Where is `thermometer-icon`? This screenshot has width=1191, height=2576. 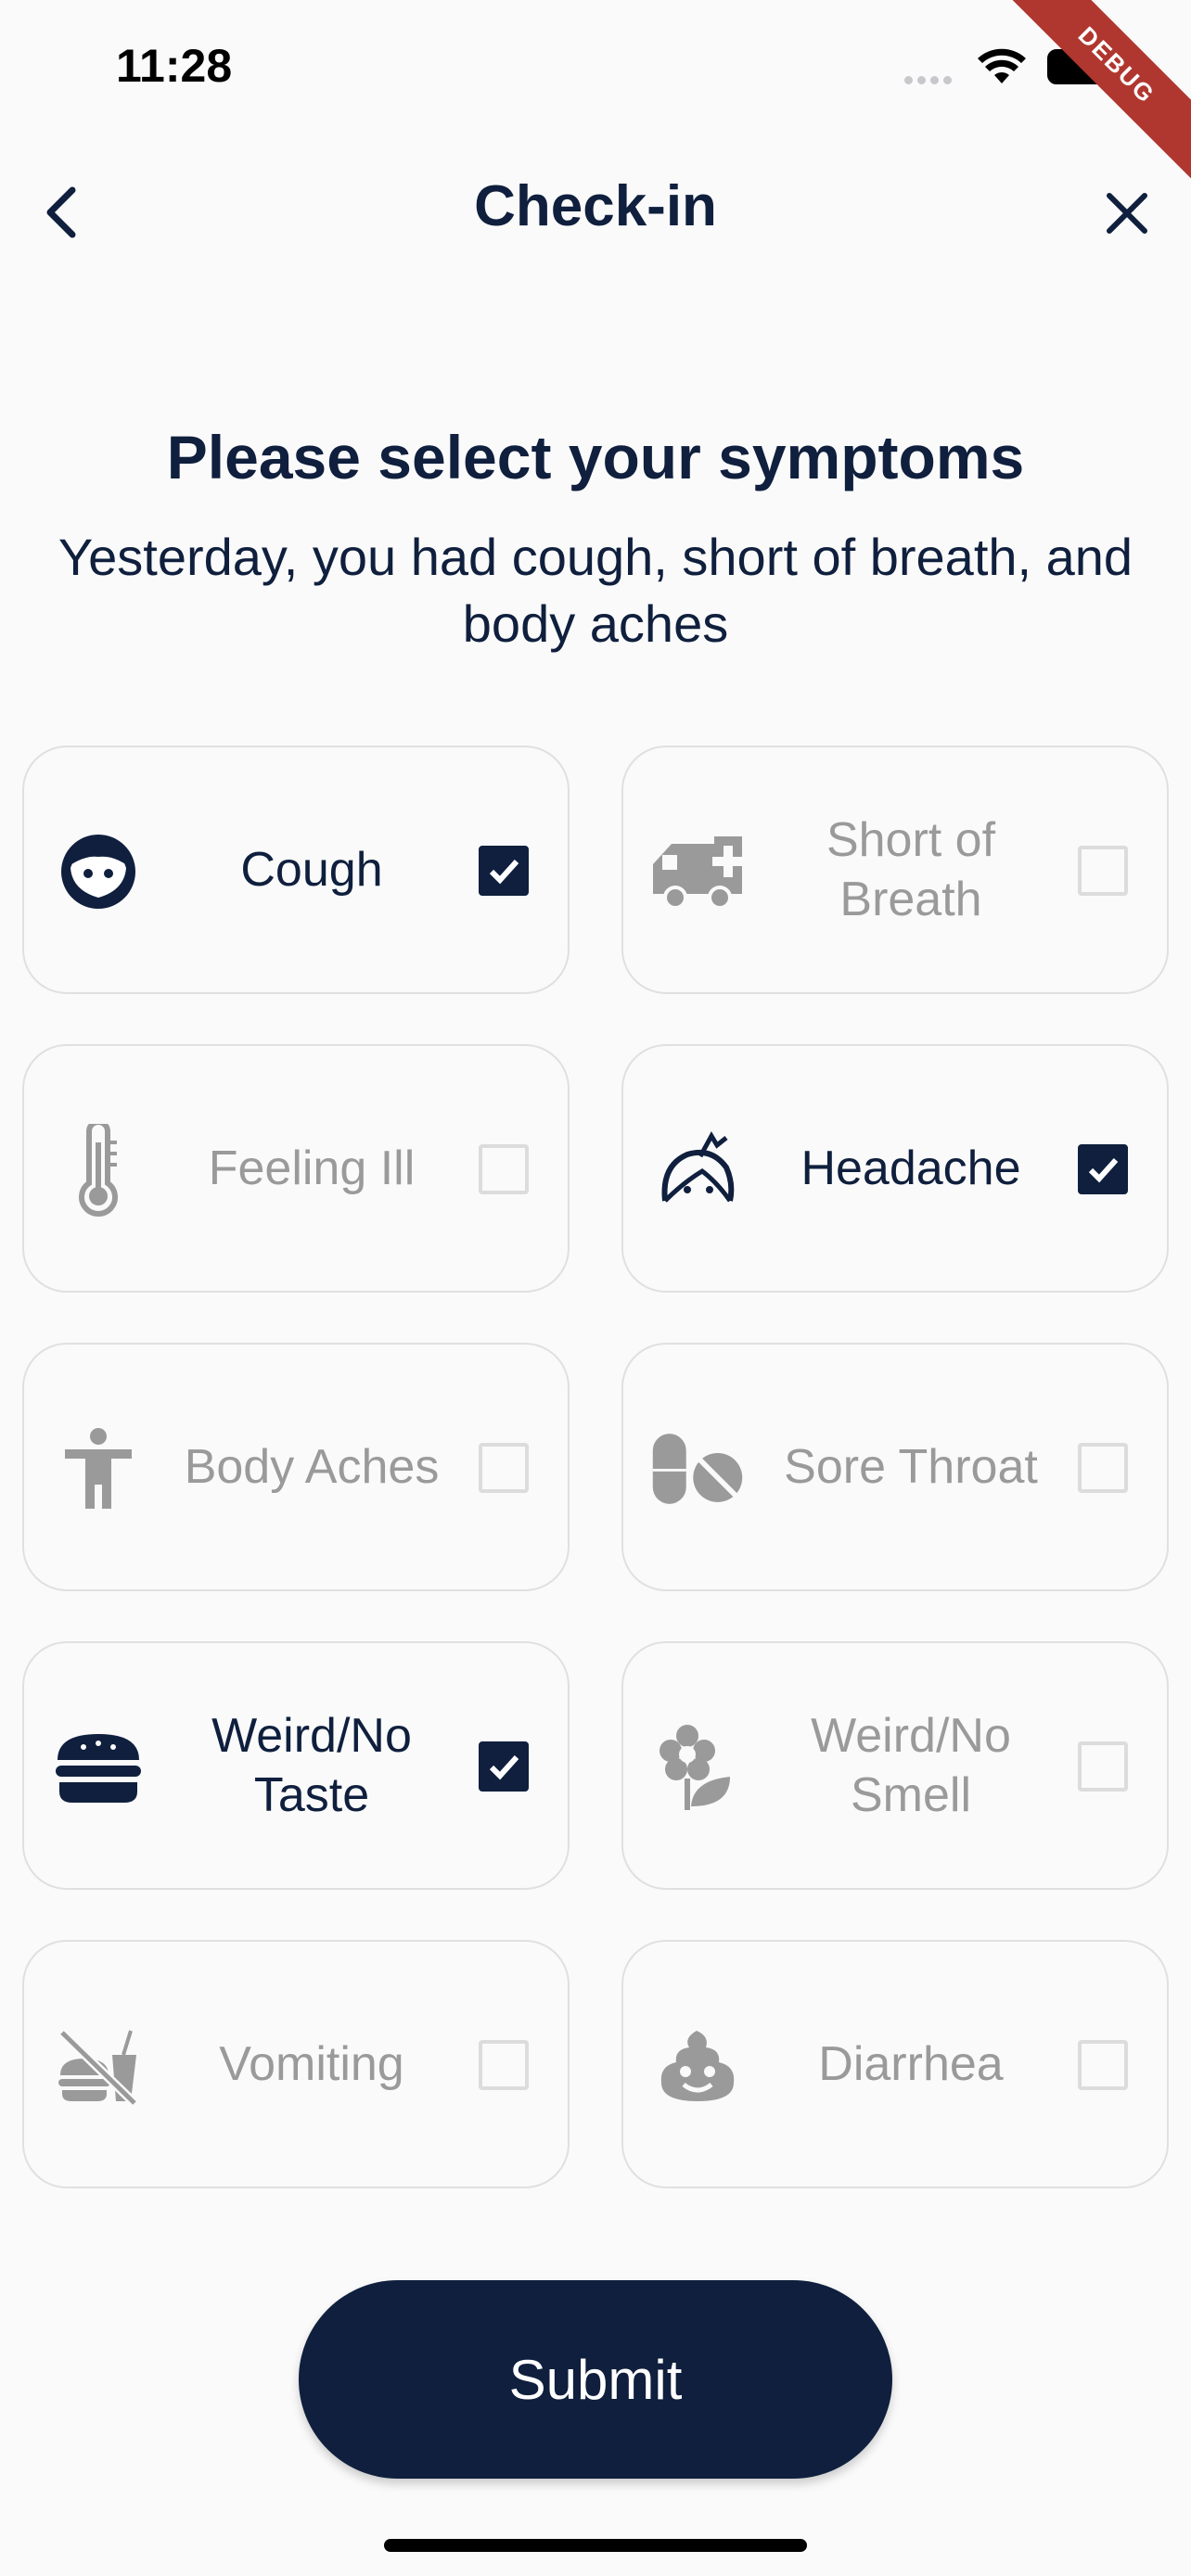 thermometer-icon is located at coordinates (98, 1170).